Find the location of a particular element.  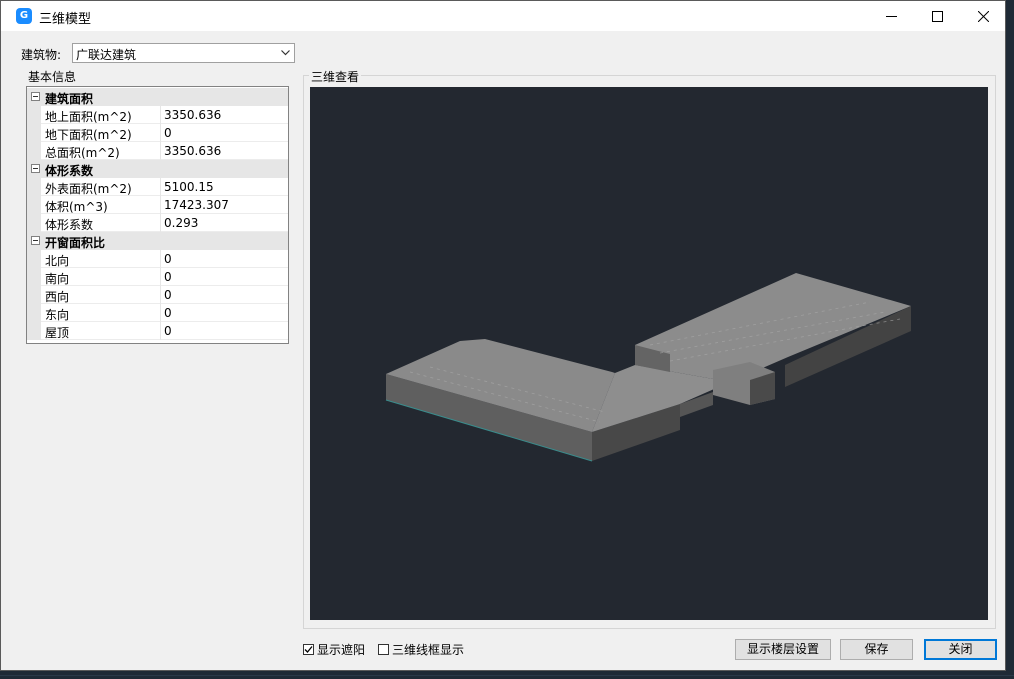

maximize-button is located at coordinates (937, 16).